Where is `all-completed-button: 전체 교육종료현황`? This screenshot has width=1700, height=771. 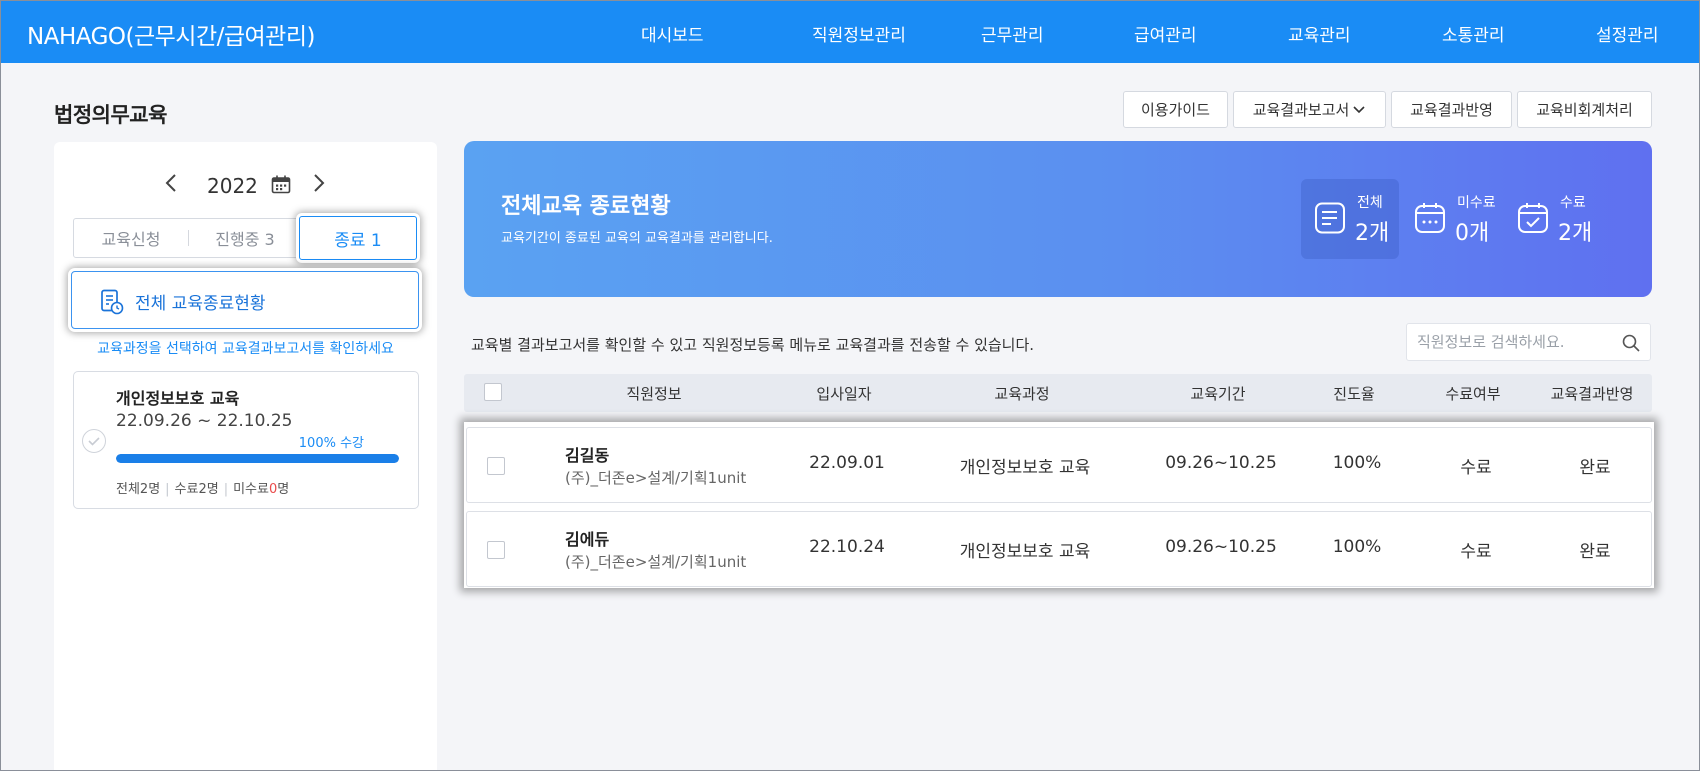 all-completed-button: 전체 교육종료현황 is located at coordinates (245, 300).